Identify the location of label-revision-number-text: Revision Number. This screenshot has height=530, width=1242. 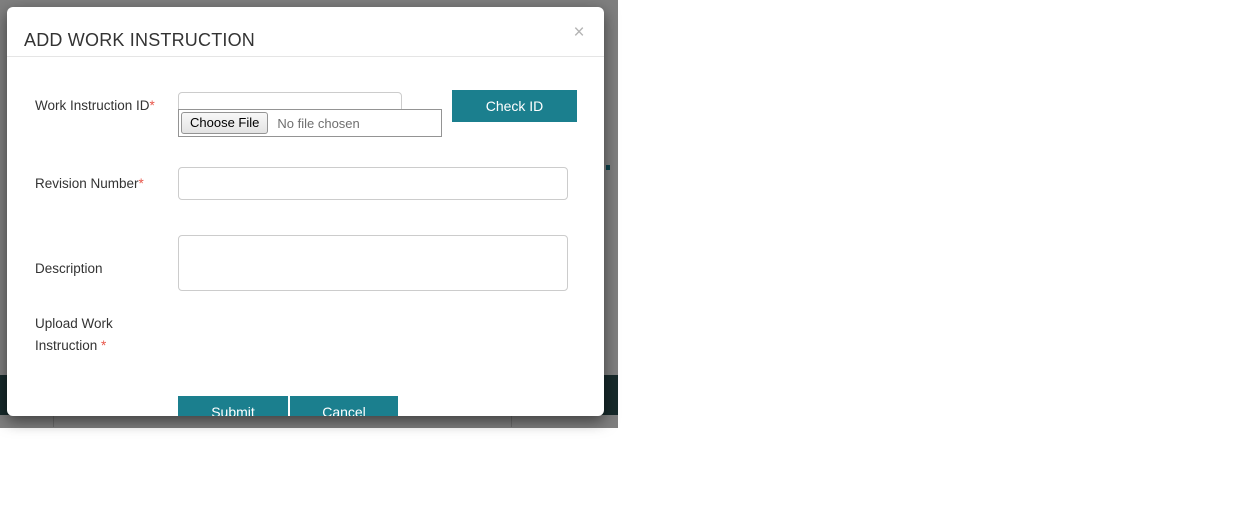
(87, 183).